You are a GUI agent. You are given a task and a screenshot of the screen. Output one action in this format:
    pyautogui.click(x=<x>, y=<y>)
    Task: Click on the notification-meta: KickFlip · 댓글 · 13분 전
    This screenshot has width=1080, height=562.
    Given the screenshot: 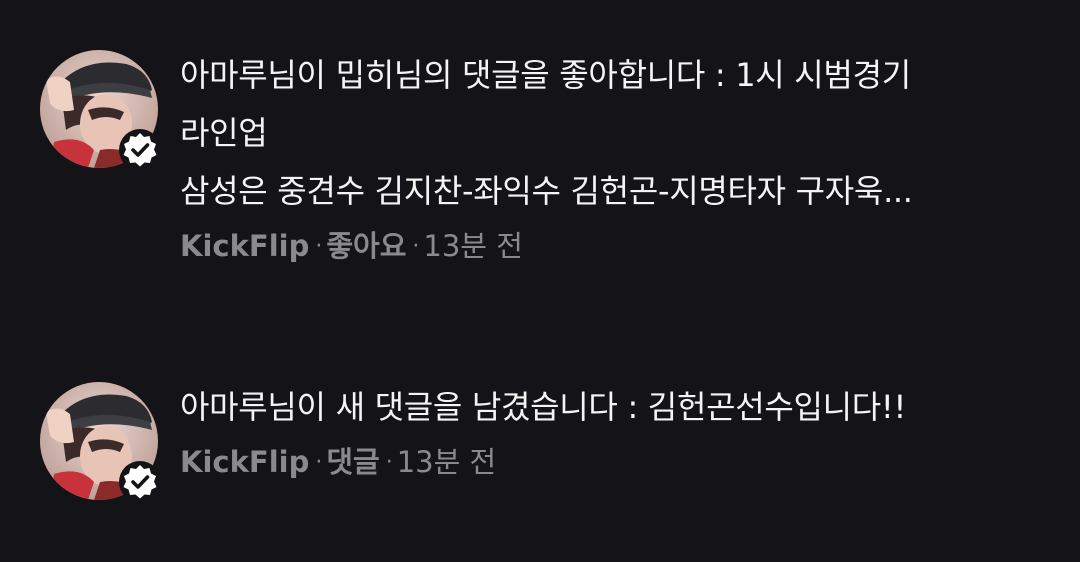 What is the action you would take?
    pyautogui.click(x=615, y=464)
    